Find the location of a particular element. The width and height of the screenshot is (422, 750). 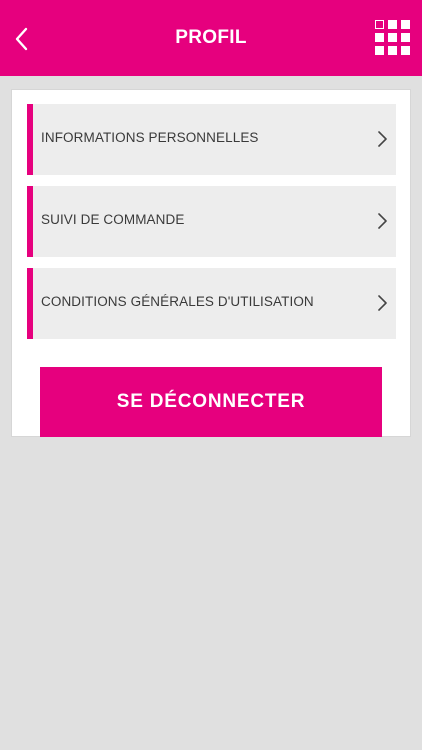

page-title: PROFIL is located at coordinates (211, 37).